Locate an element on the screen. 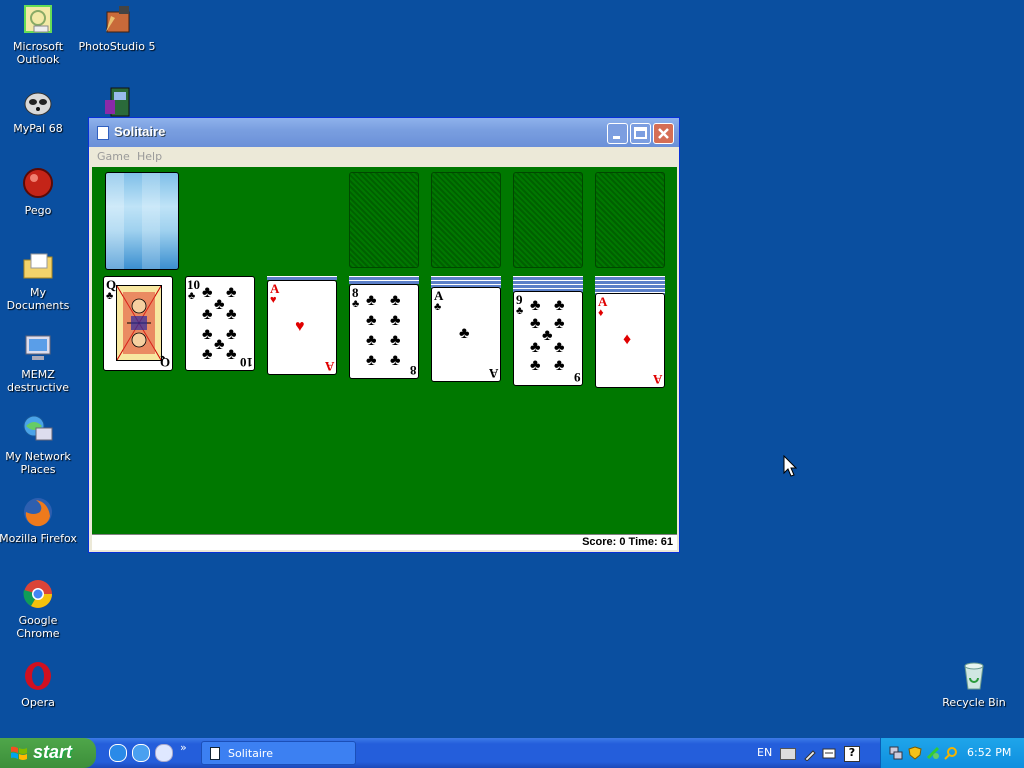 The image size is (1024, 768). my-documents-icon is located at coordinates (38, 266).